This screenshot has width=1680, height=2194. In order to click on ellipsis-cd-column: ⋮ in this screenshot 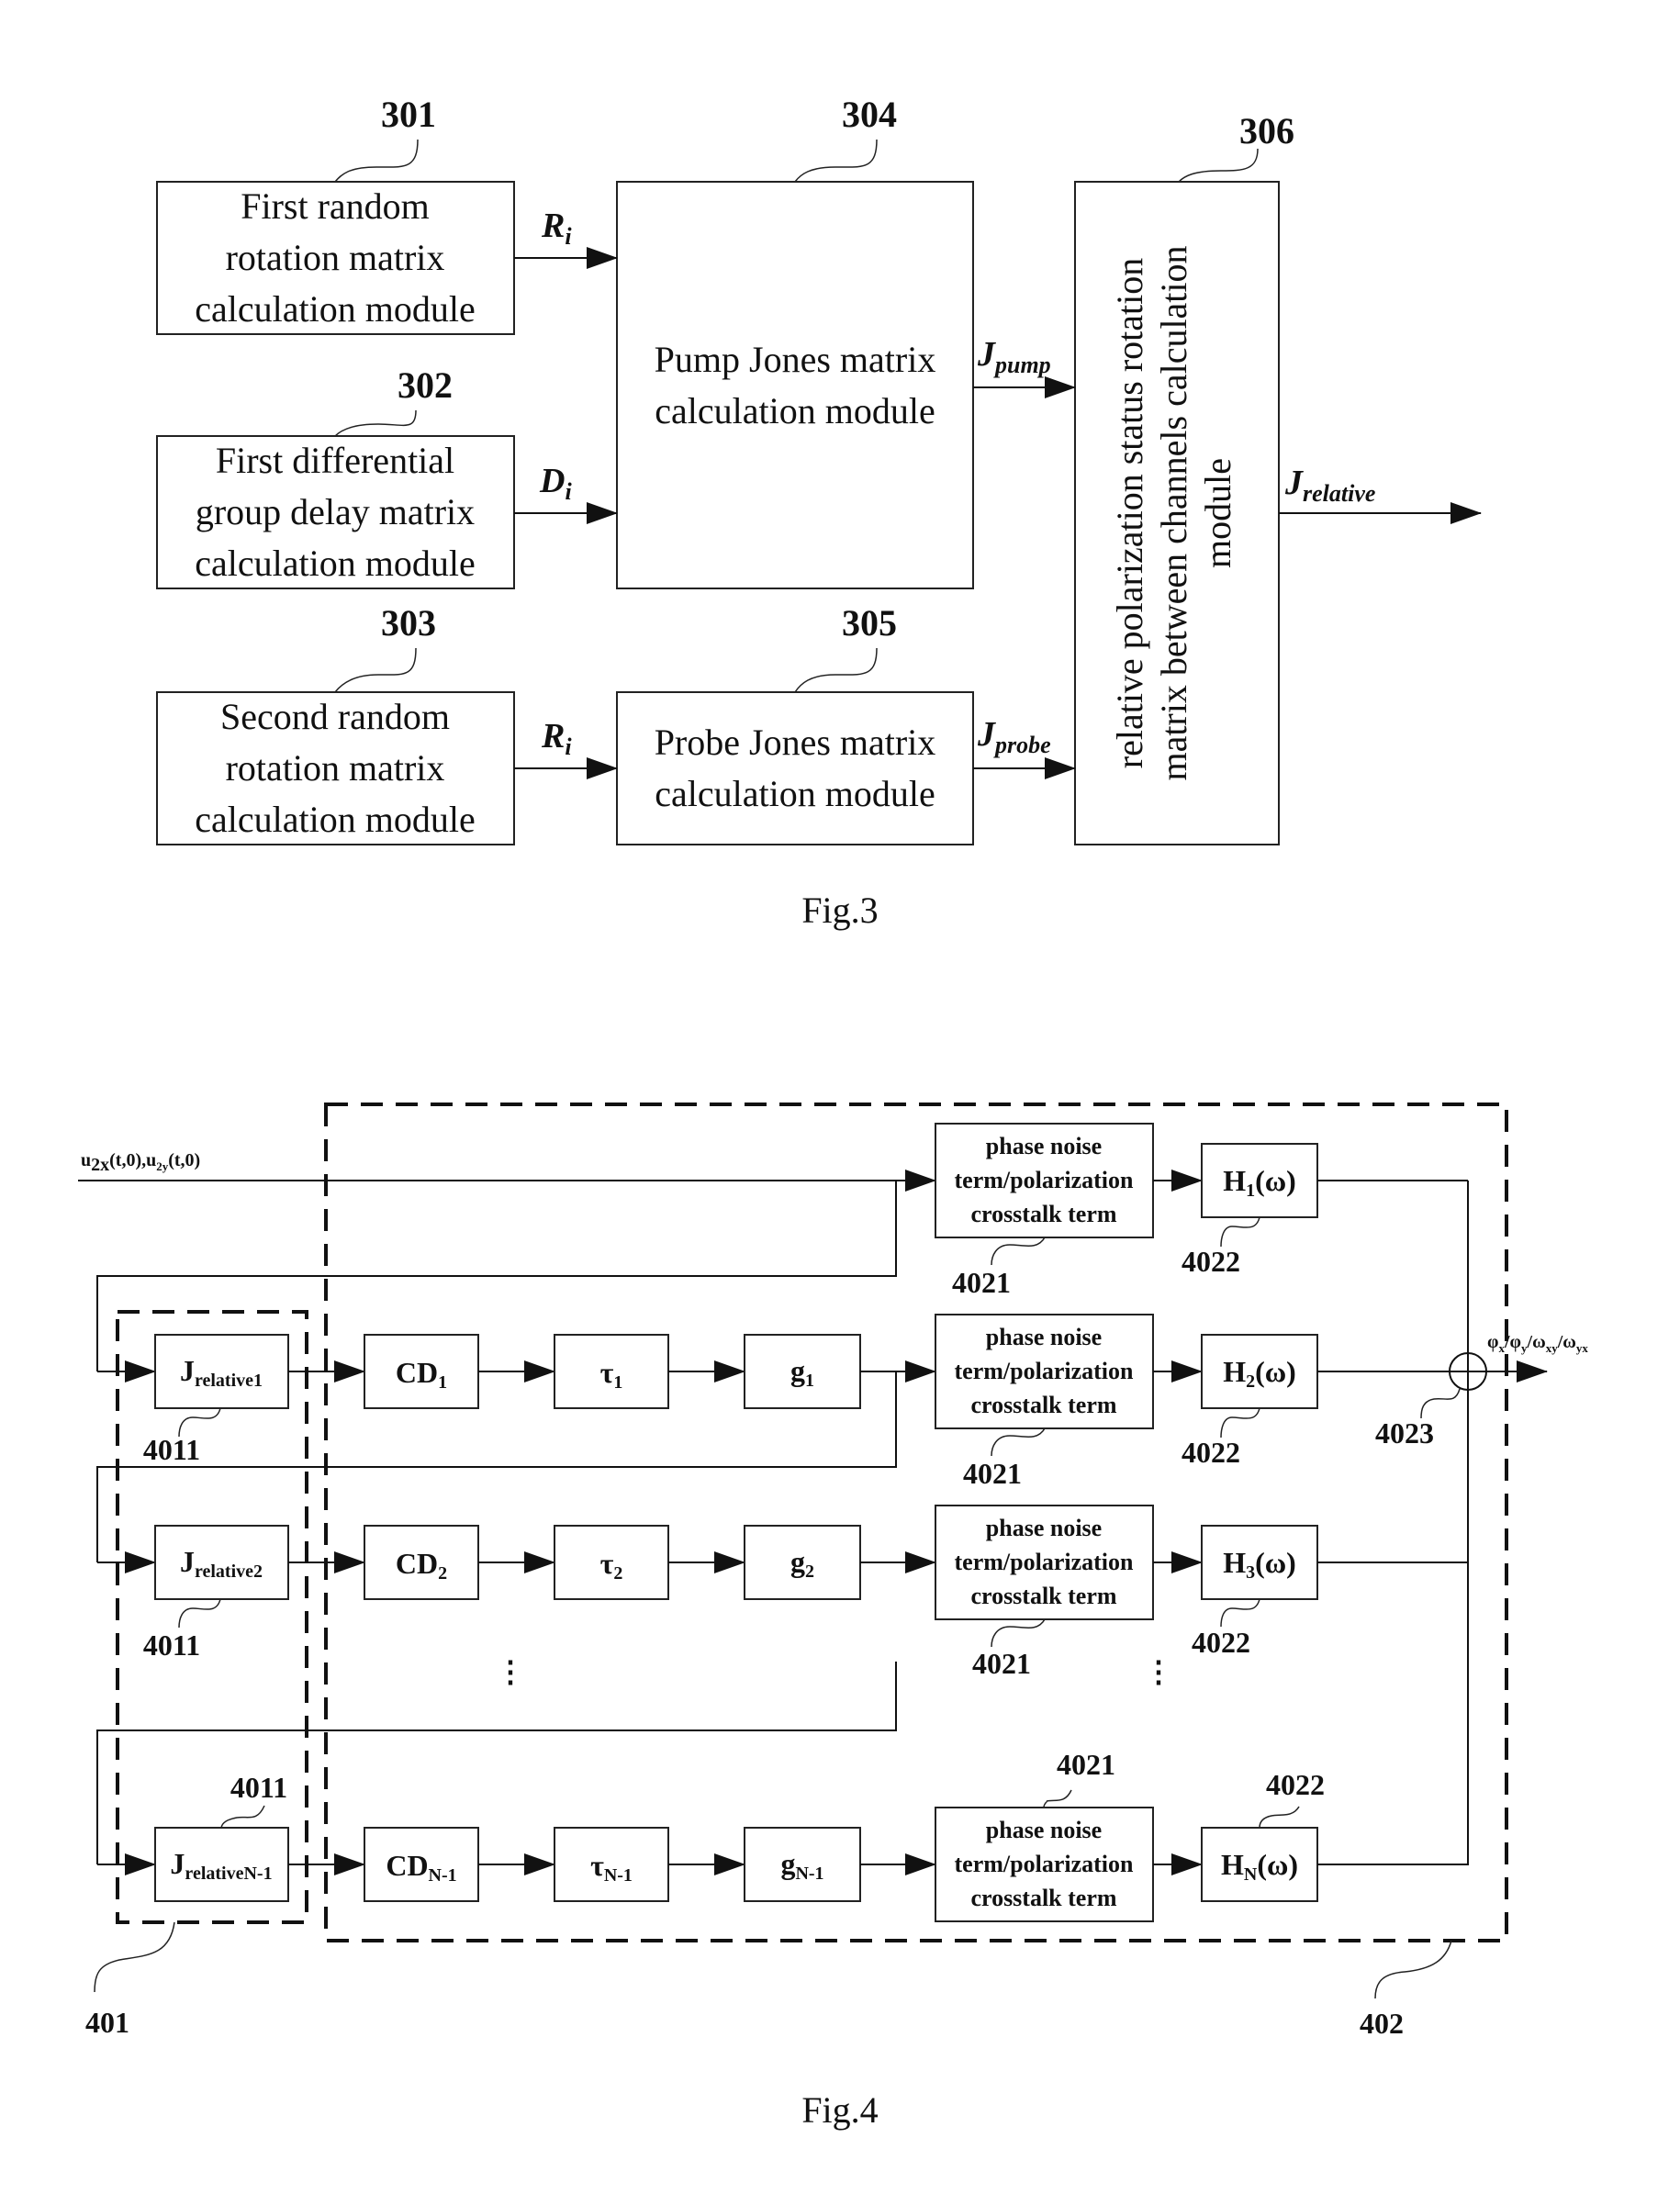, I will do `click(510, 1671)`.